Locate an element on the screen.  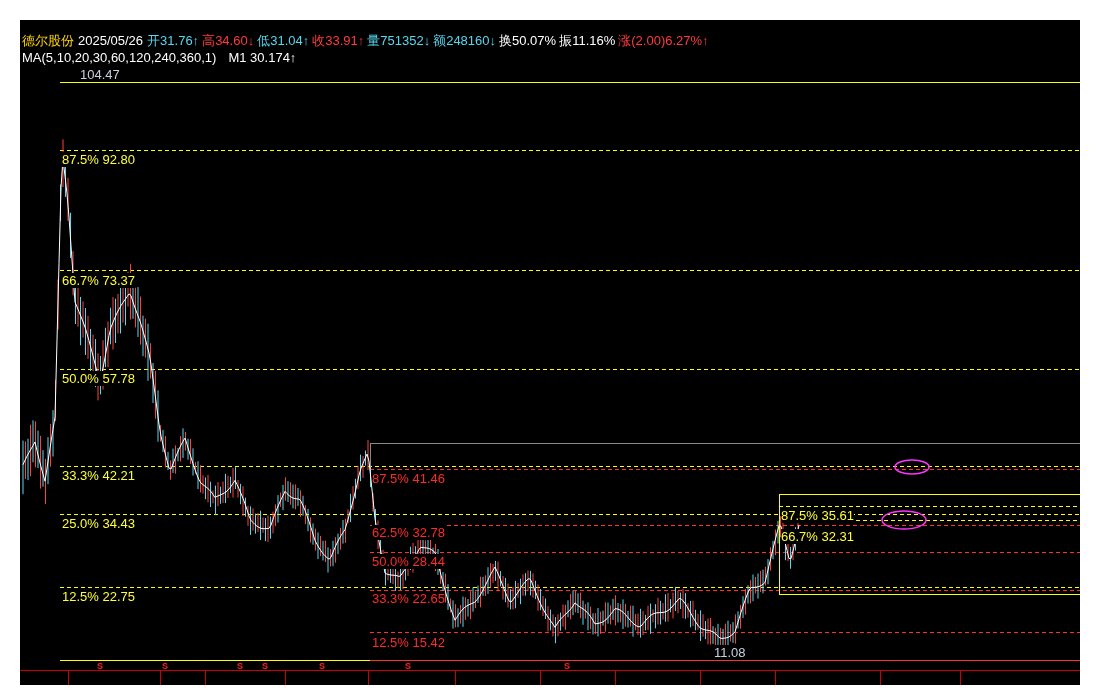
high-price-label: 104.47 is located at coordinates (100, 74).